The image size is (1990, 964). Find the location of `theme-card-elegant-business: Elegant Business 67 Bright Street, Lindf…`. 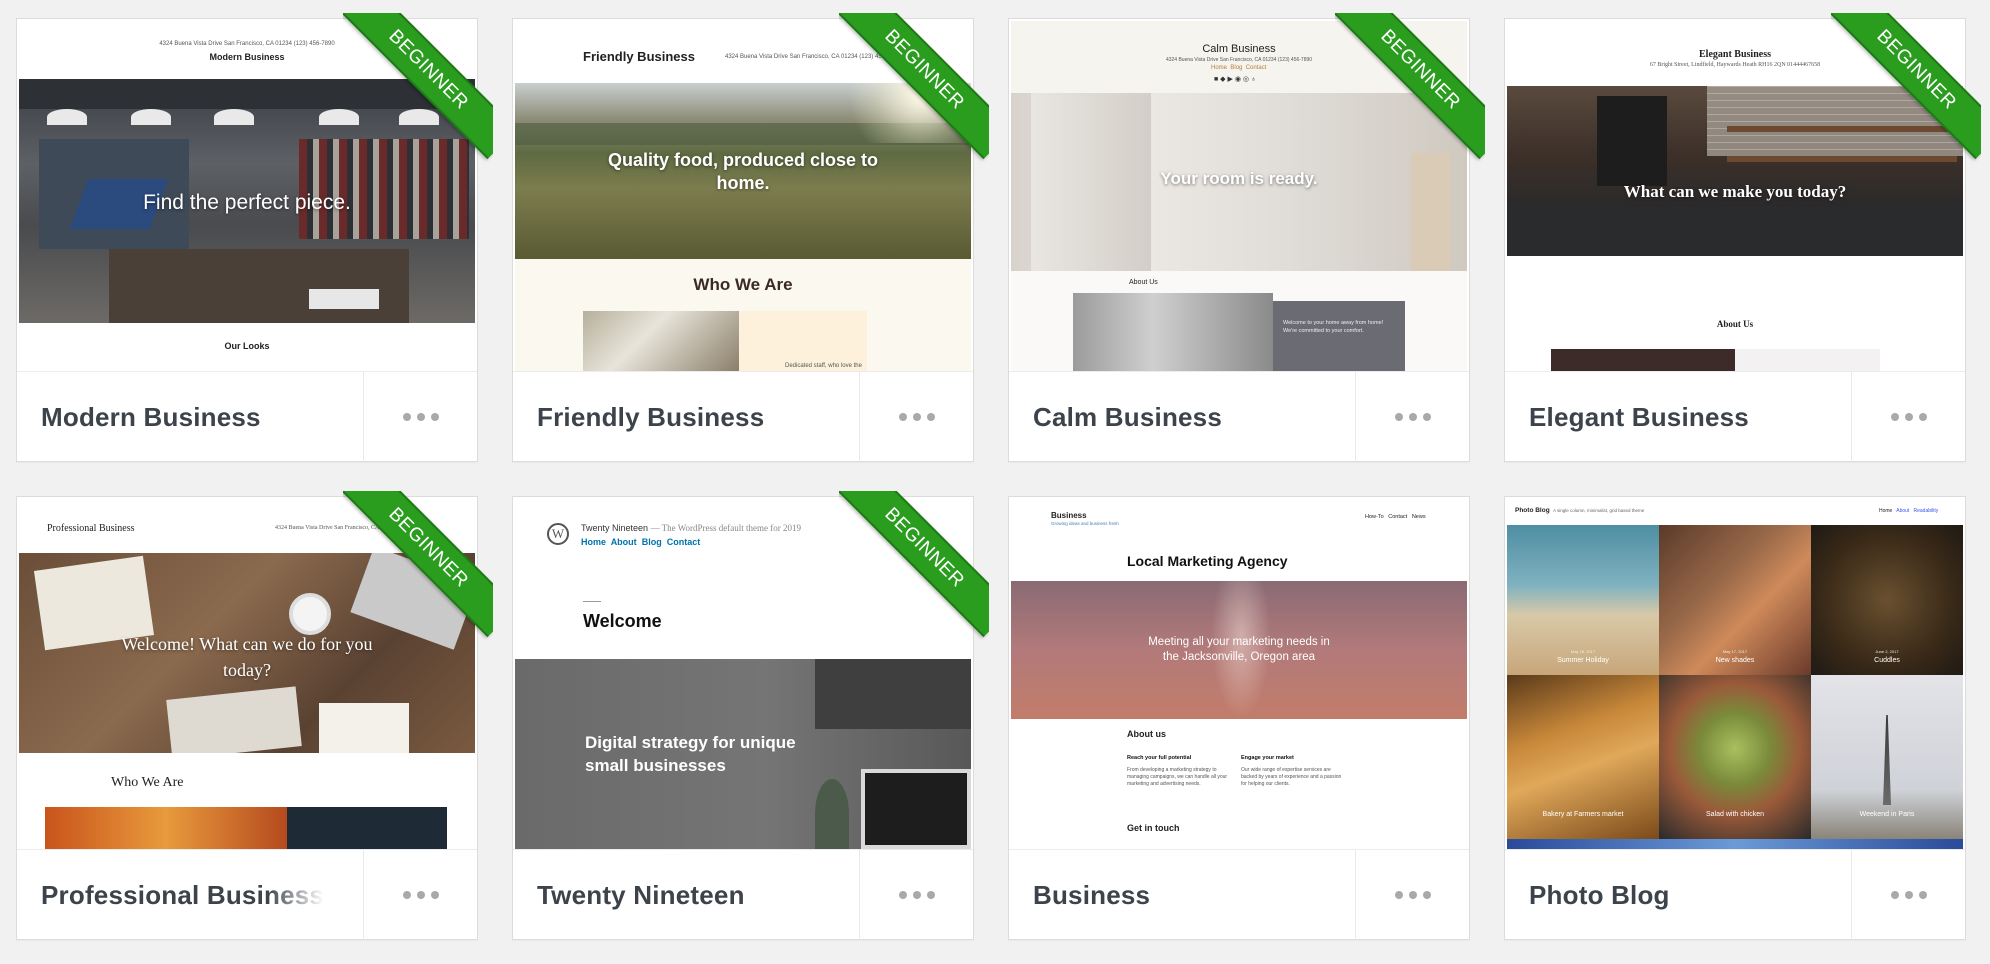

theme-card-elegant-business: Elegant Business 67 Bright Street, Lindf… is located at coordinates (1742, 237).